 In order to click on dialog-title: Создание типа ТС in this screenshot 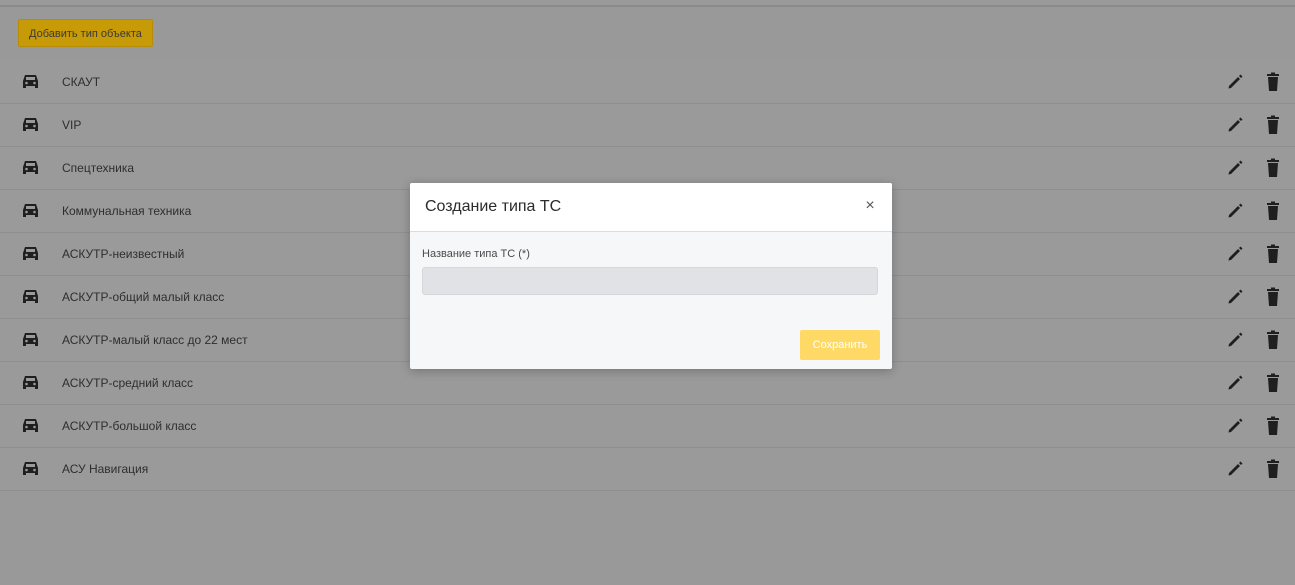, I will do `click(493, 206)`.